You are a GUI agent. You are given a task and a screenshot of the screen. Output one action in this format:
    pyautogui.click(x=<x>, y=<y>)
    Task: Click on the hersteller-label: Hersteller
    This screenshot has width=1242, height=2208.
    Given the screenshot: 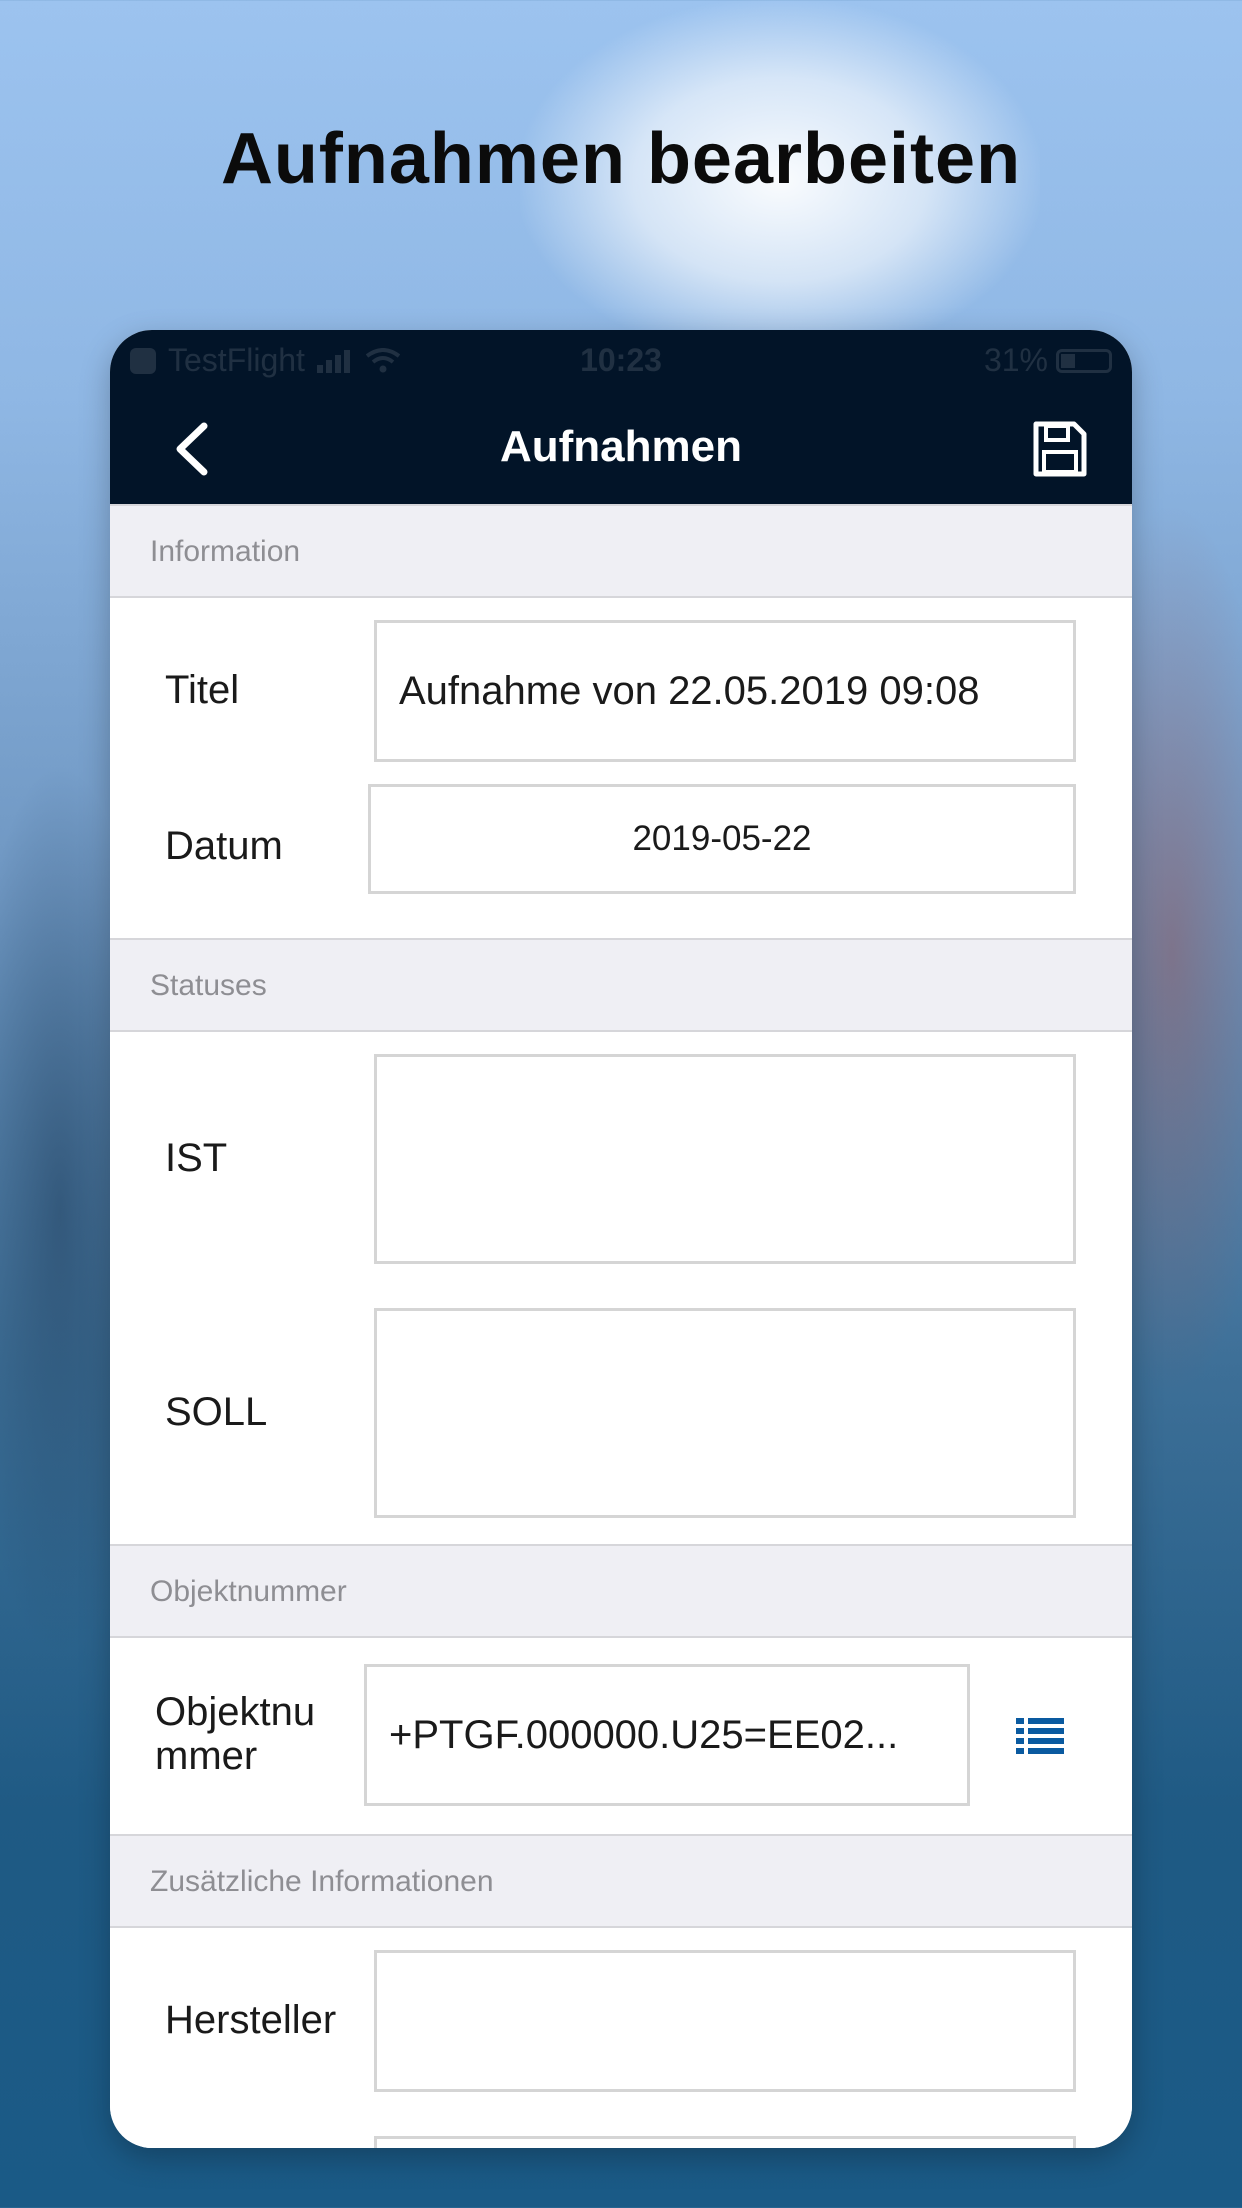 What is the action you would take?
    pyautogui.click(x=251, y=2020)
    